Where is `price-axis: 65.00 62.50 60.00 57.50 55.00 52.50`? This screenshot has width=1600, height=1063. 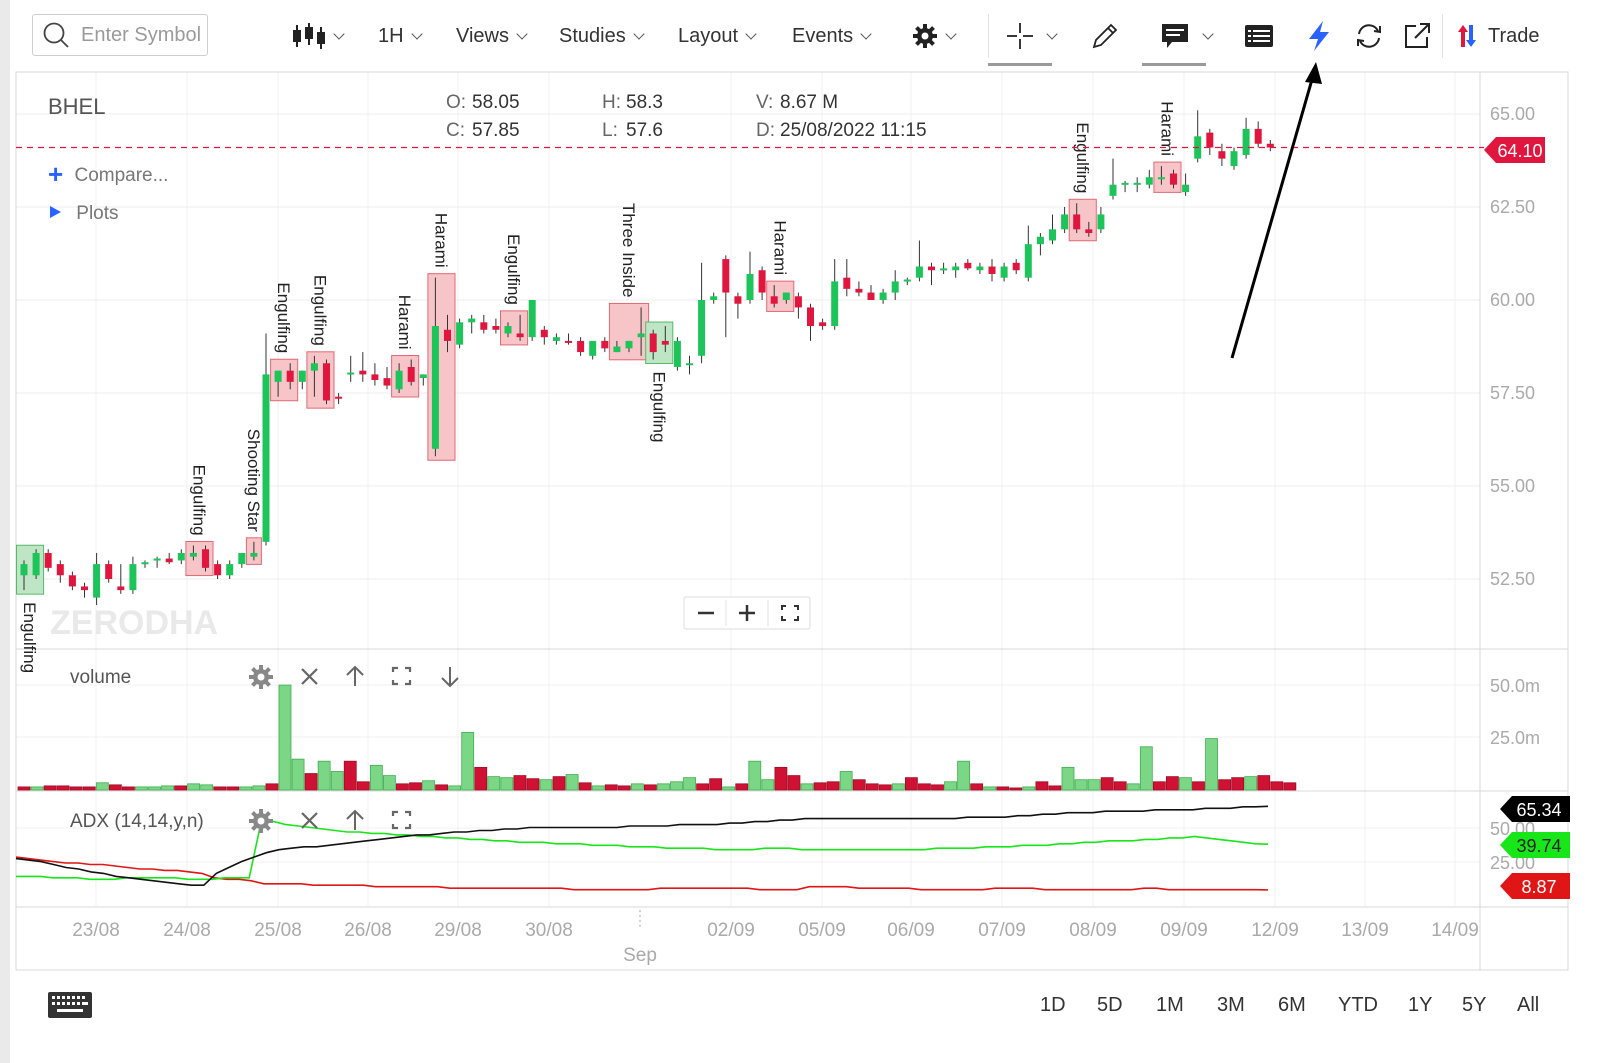 price-axis: 65.00 62.50 60.00 57.50 55.00 52.50 is located at coordinates (1512, 346).